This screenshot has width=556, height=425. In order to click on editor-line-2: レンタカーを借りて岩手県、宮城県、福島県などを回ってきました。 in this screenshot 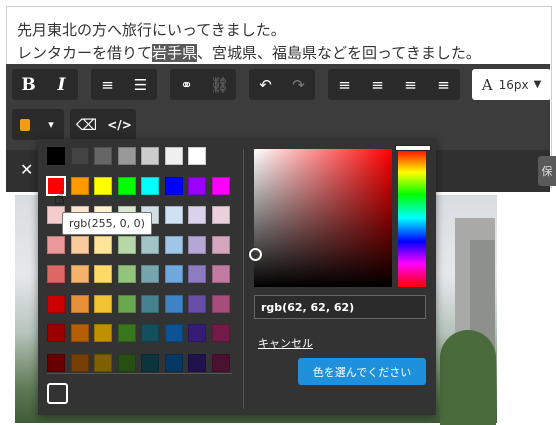, I will do `click(249, 53)`.